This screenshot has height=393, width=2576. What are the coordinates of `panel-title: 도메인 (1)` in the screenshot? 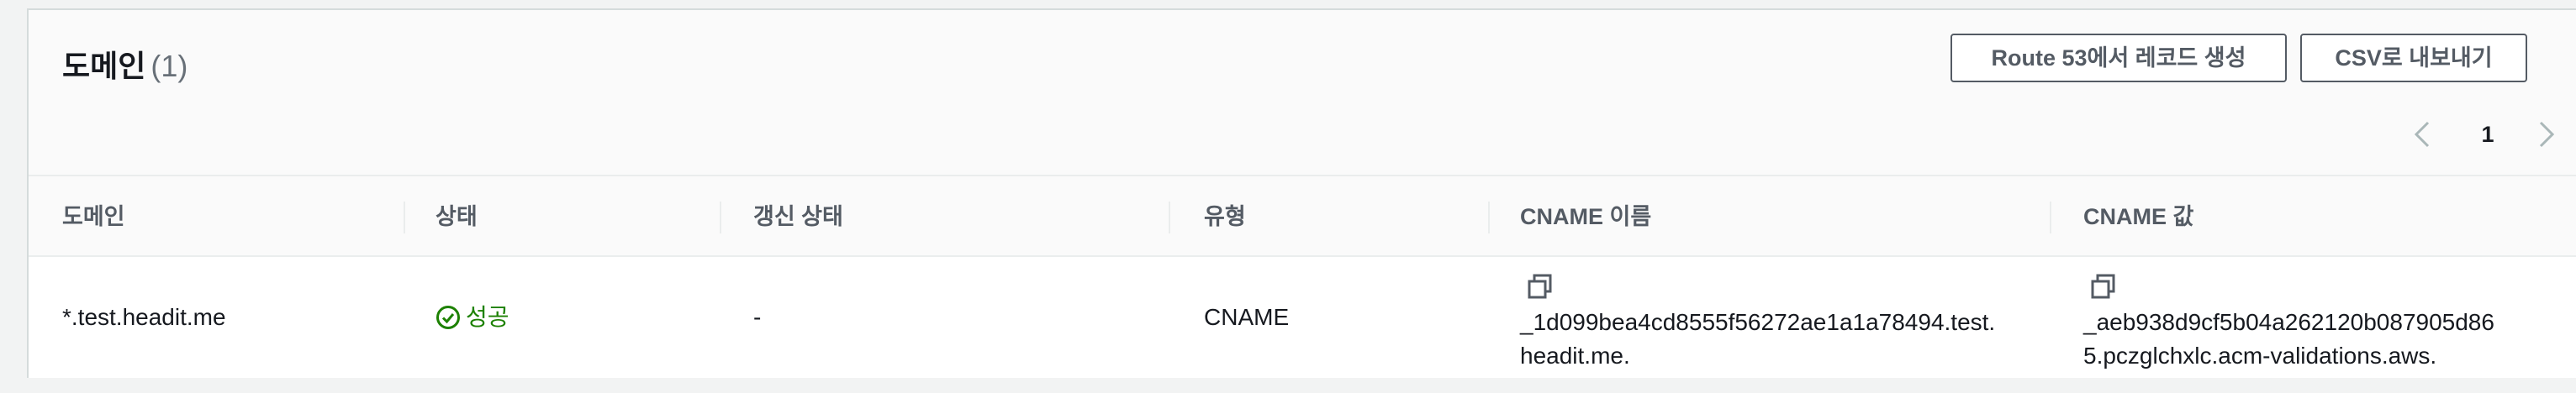 It's located at (124, 66).